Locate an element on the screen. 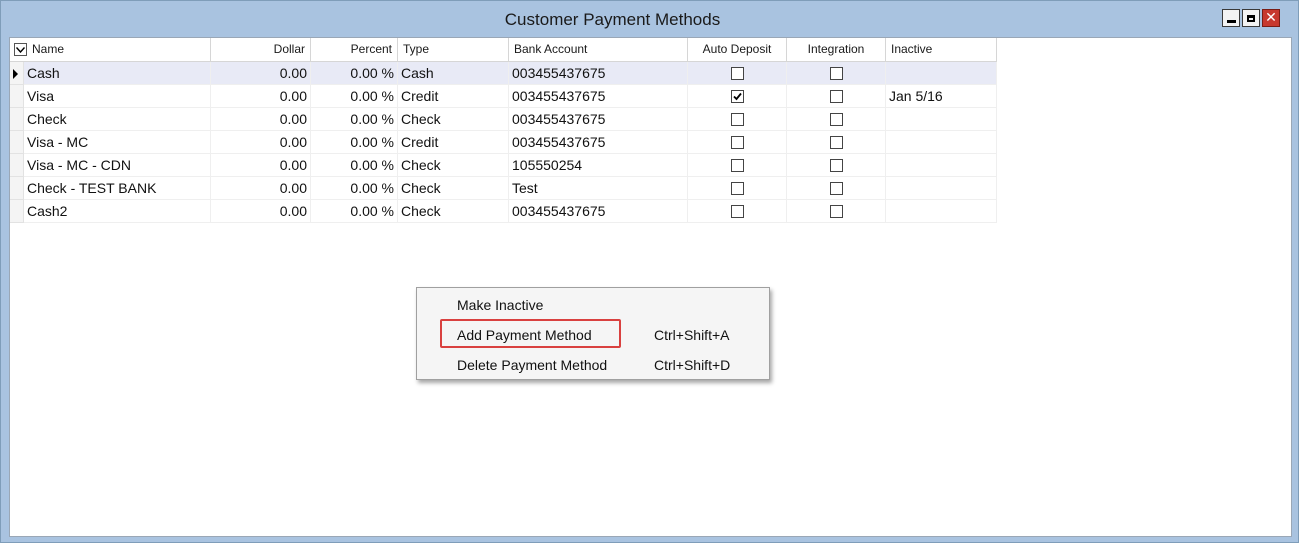 Image resolution: width=1299 pixels, height=543 pixels. table-row: Check 0.00 0.00 % Check 003455437675 is located at coordinates (503, 119).